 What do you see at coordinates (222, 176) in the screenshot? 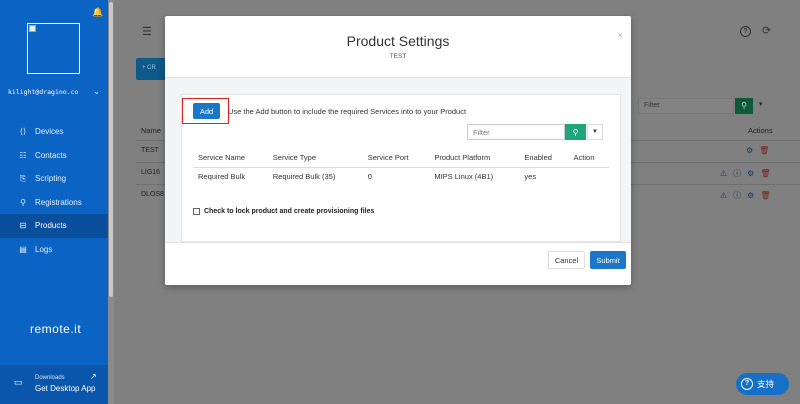
I see `cell-service-name: Required Bulk` at bounding box center [222, 176].